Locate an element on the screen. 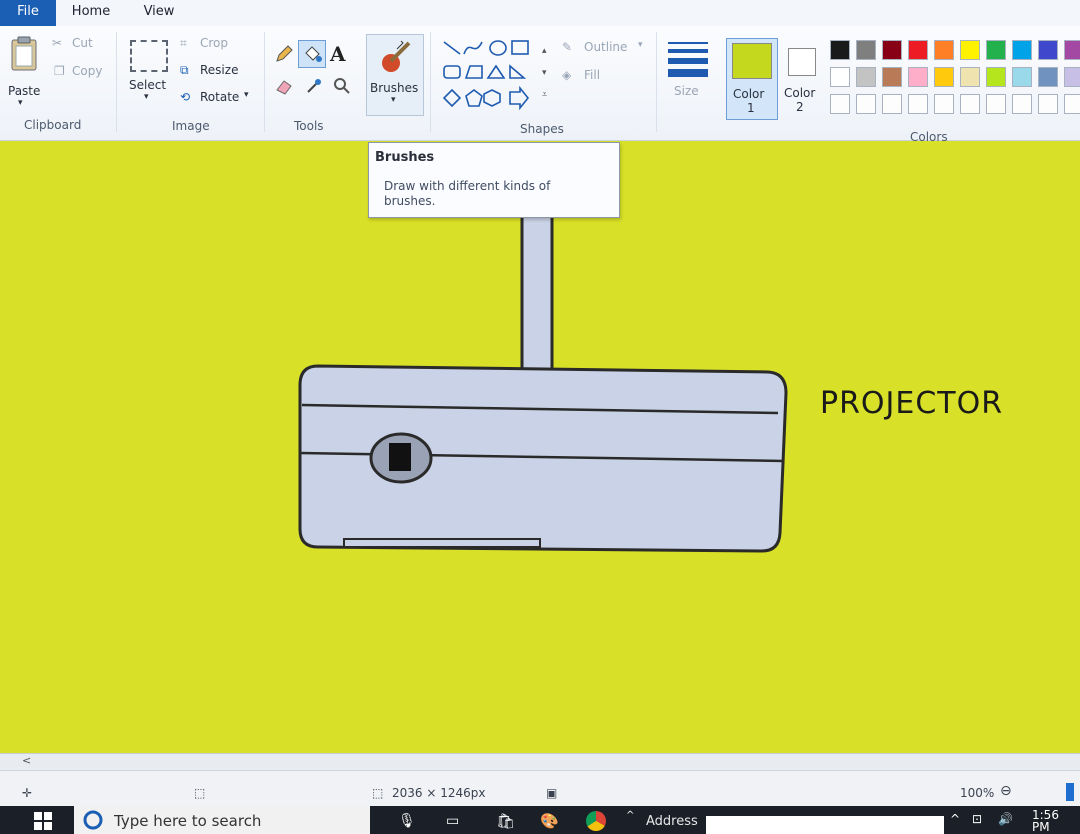  microphone-icon: 🎙 is located at coordinates (407, 821).